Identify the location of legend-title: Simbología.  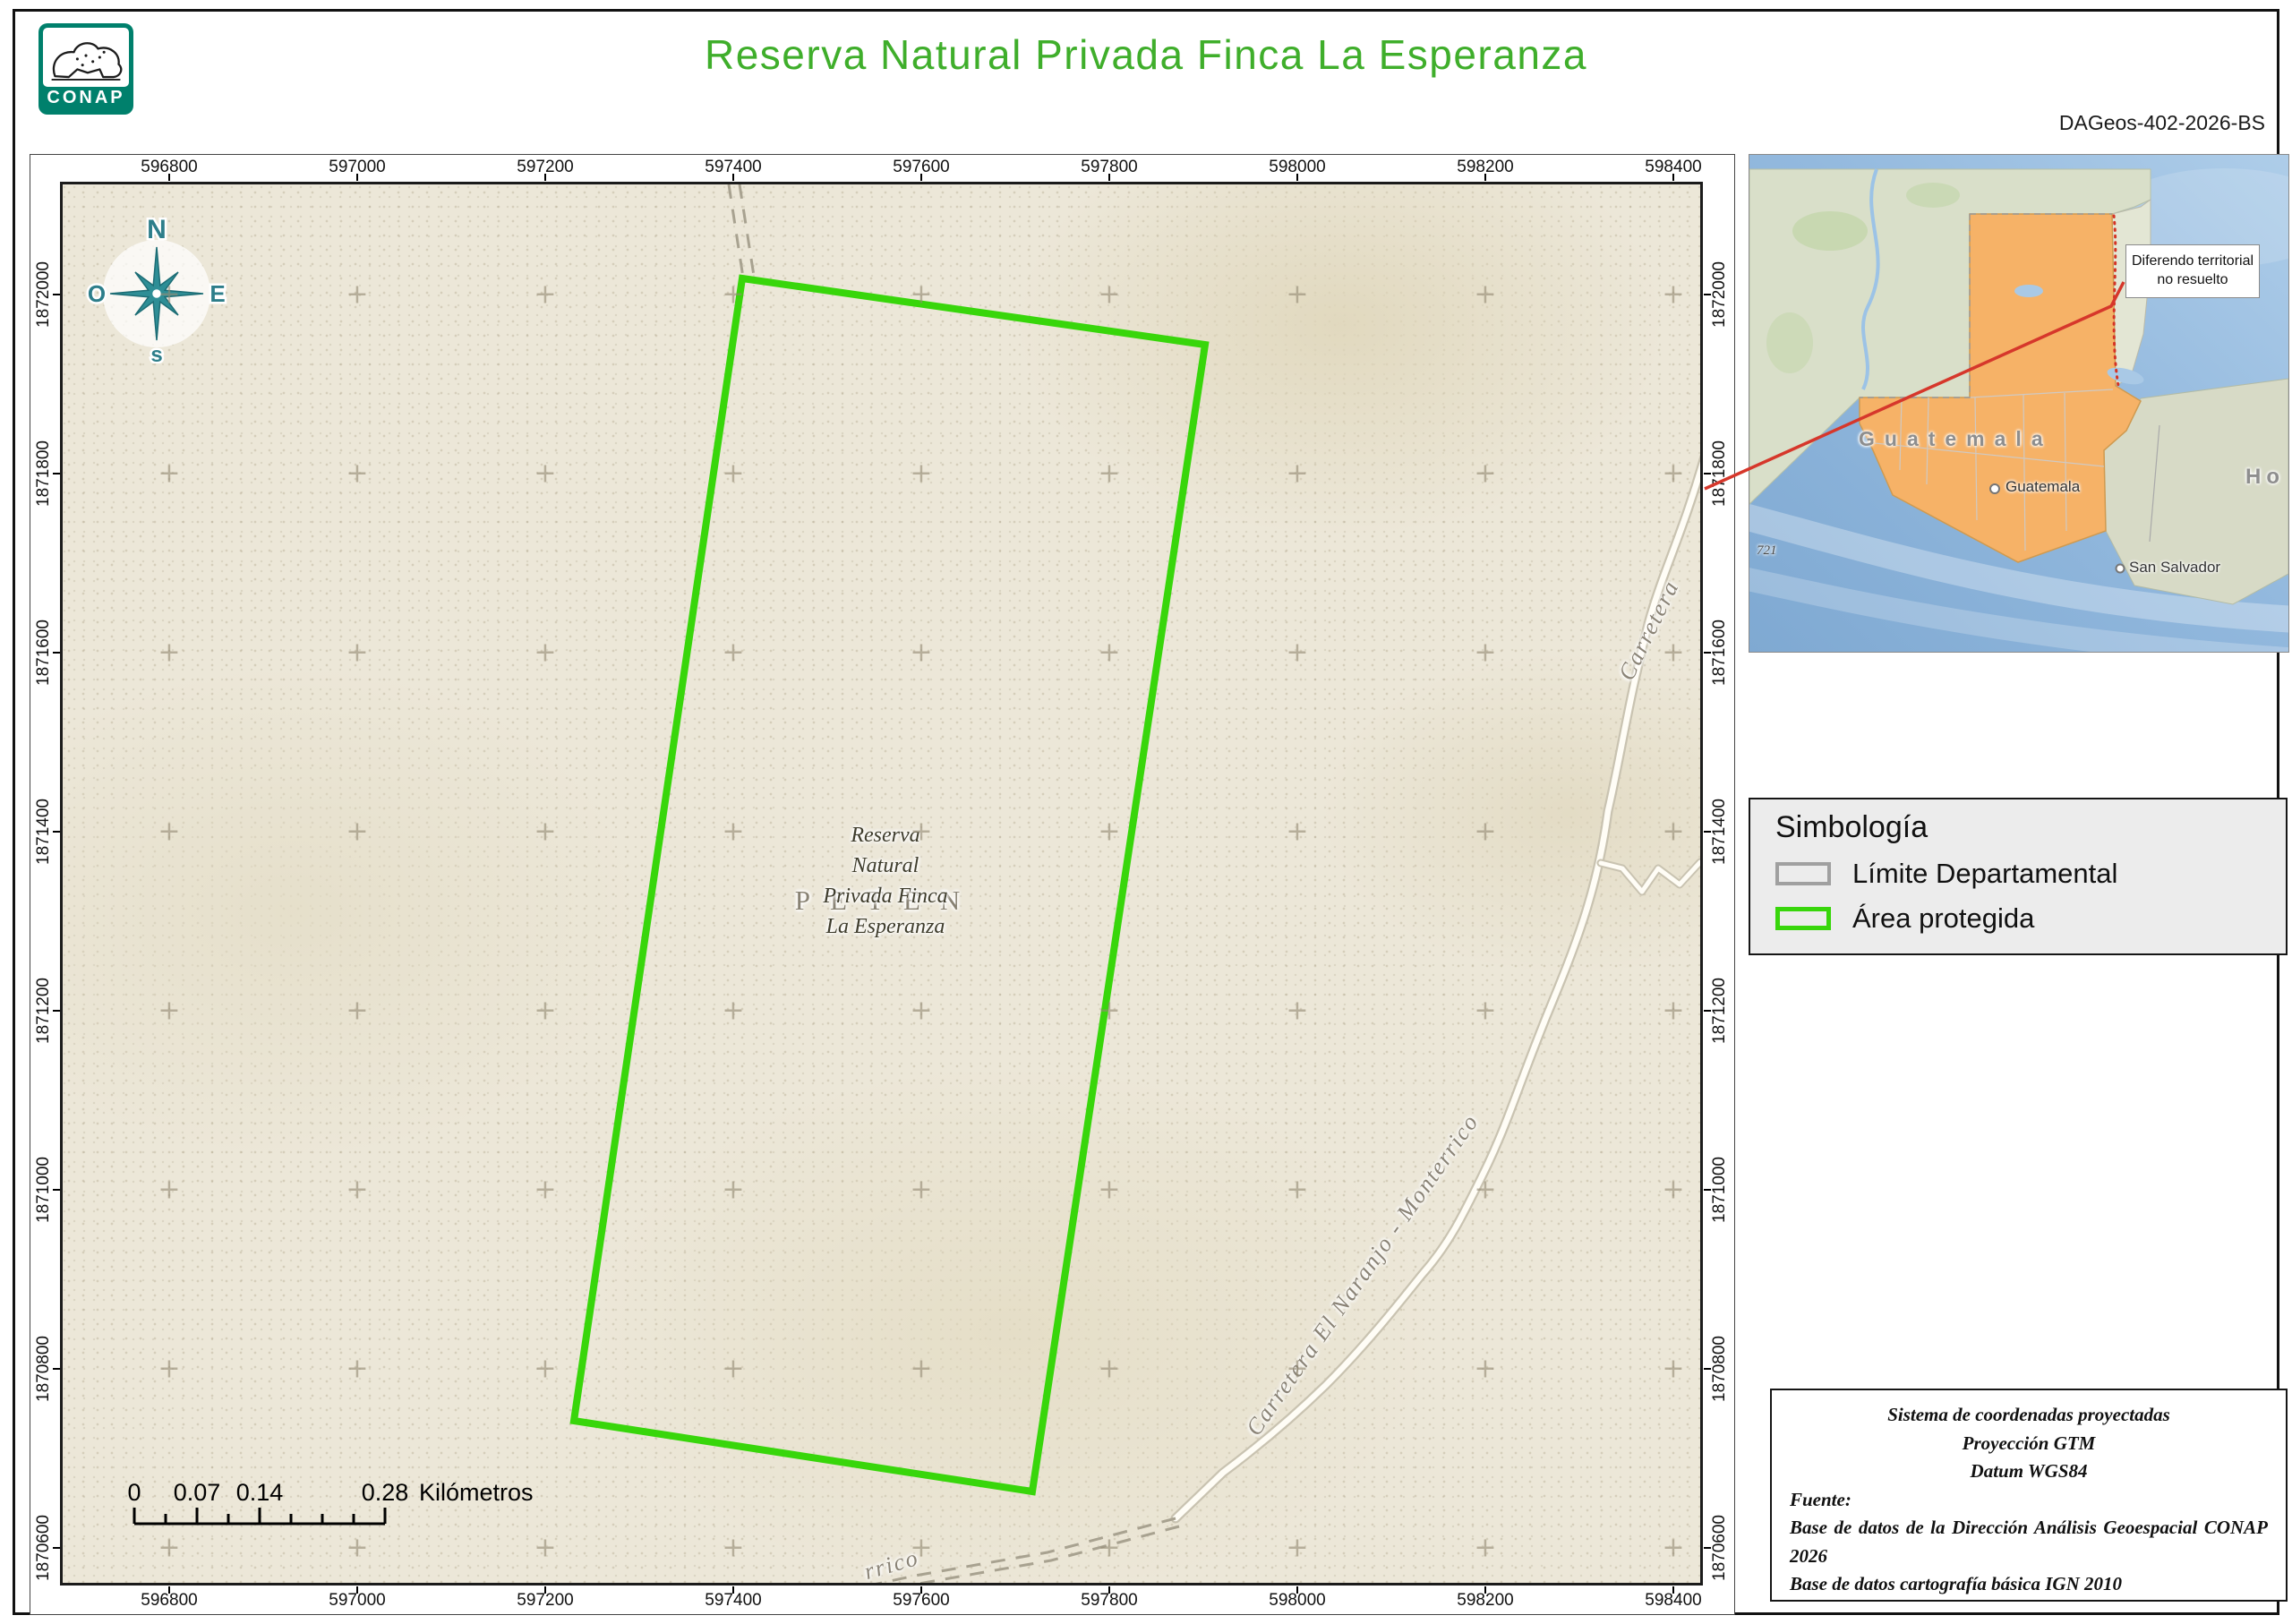
(1852, 827).